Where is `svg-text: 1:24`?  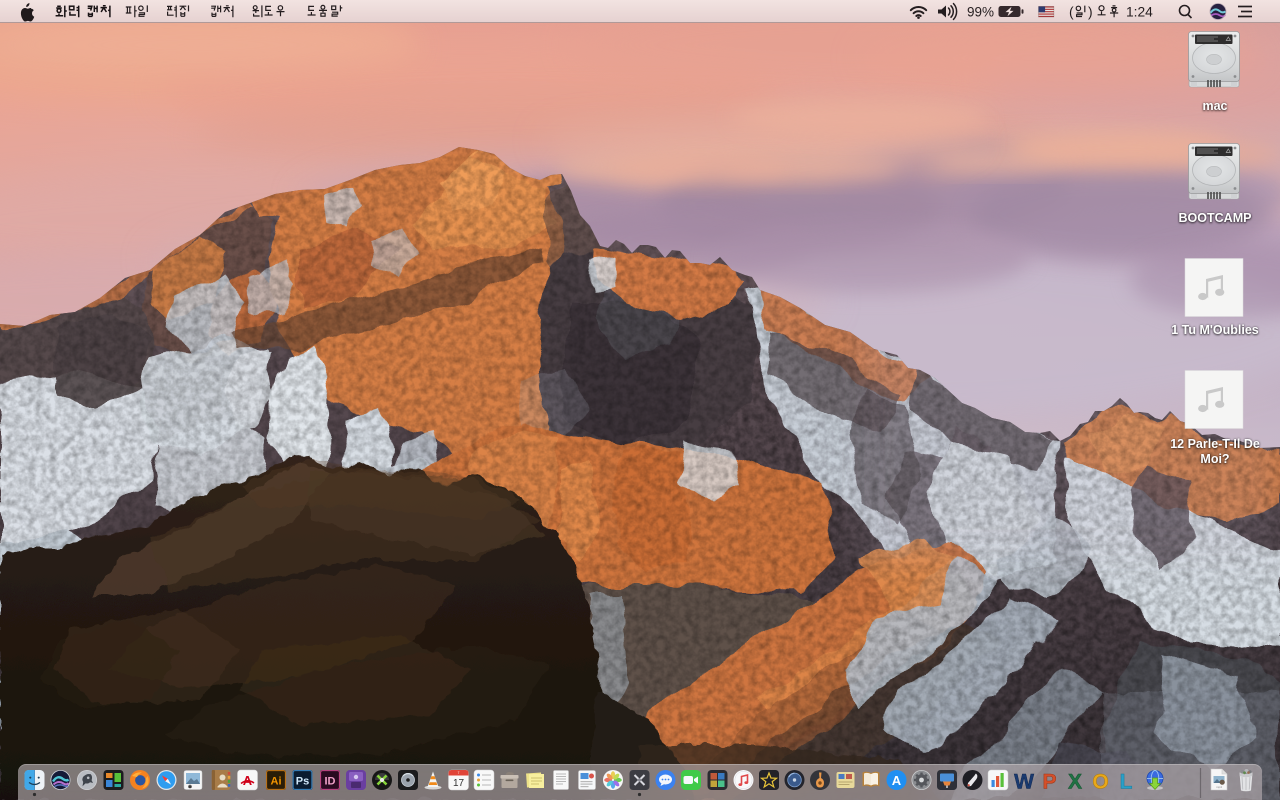 svg-text: 1:24 is located at coordinates (1139, 12).